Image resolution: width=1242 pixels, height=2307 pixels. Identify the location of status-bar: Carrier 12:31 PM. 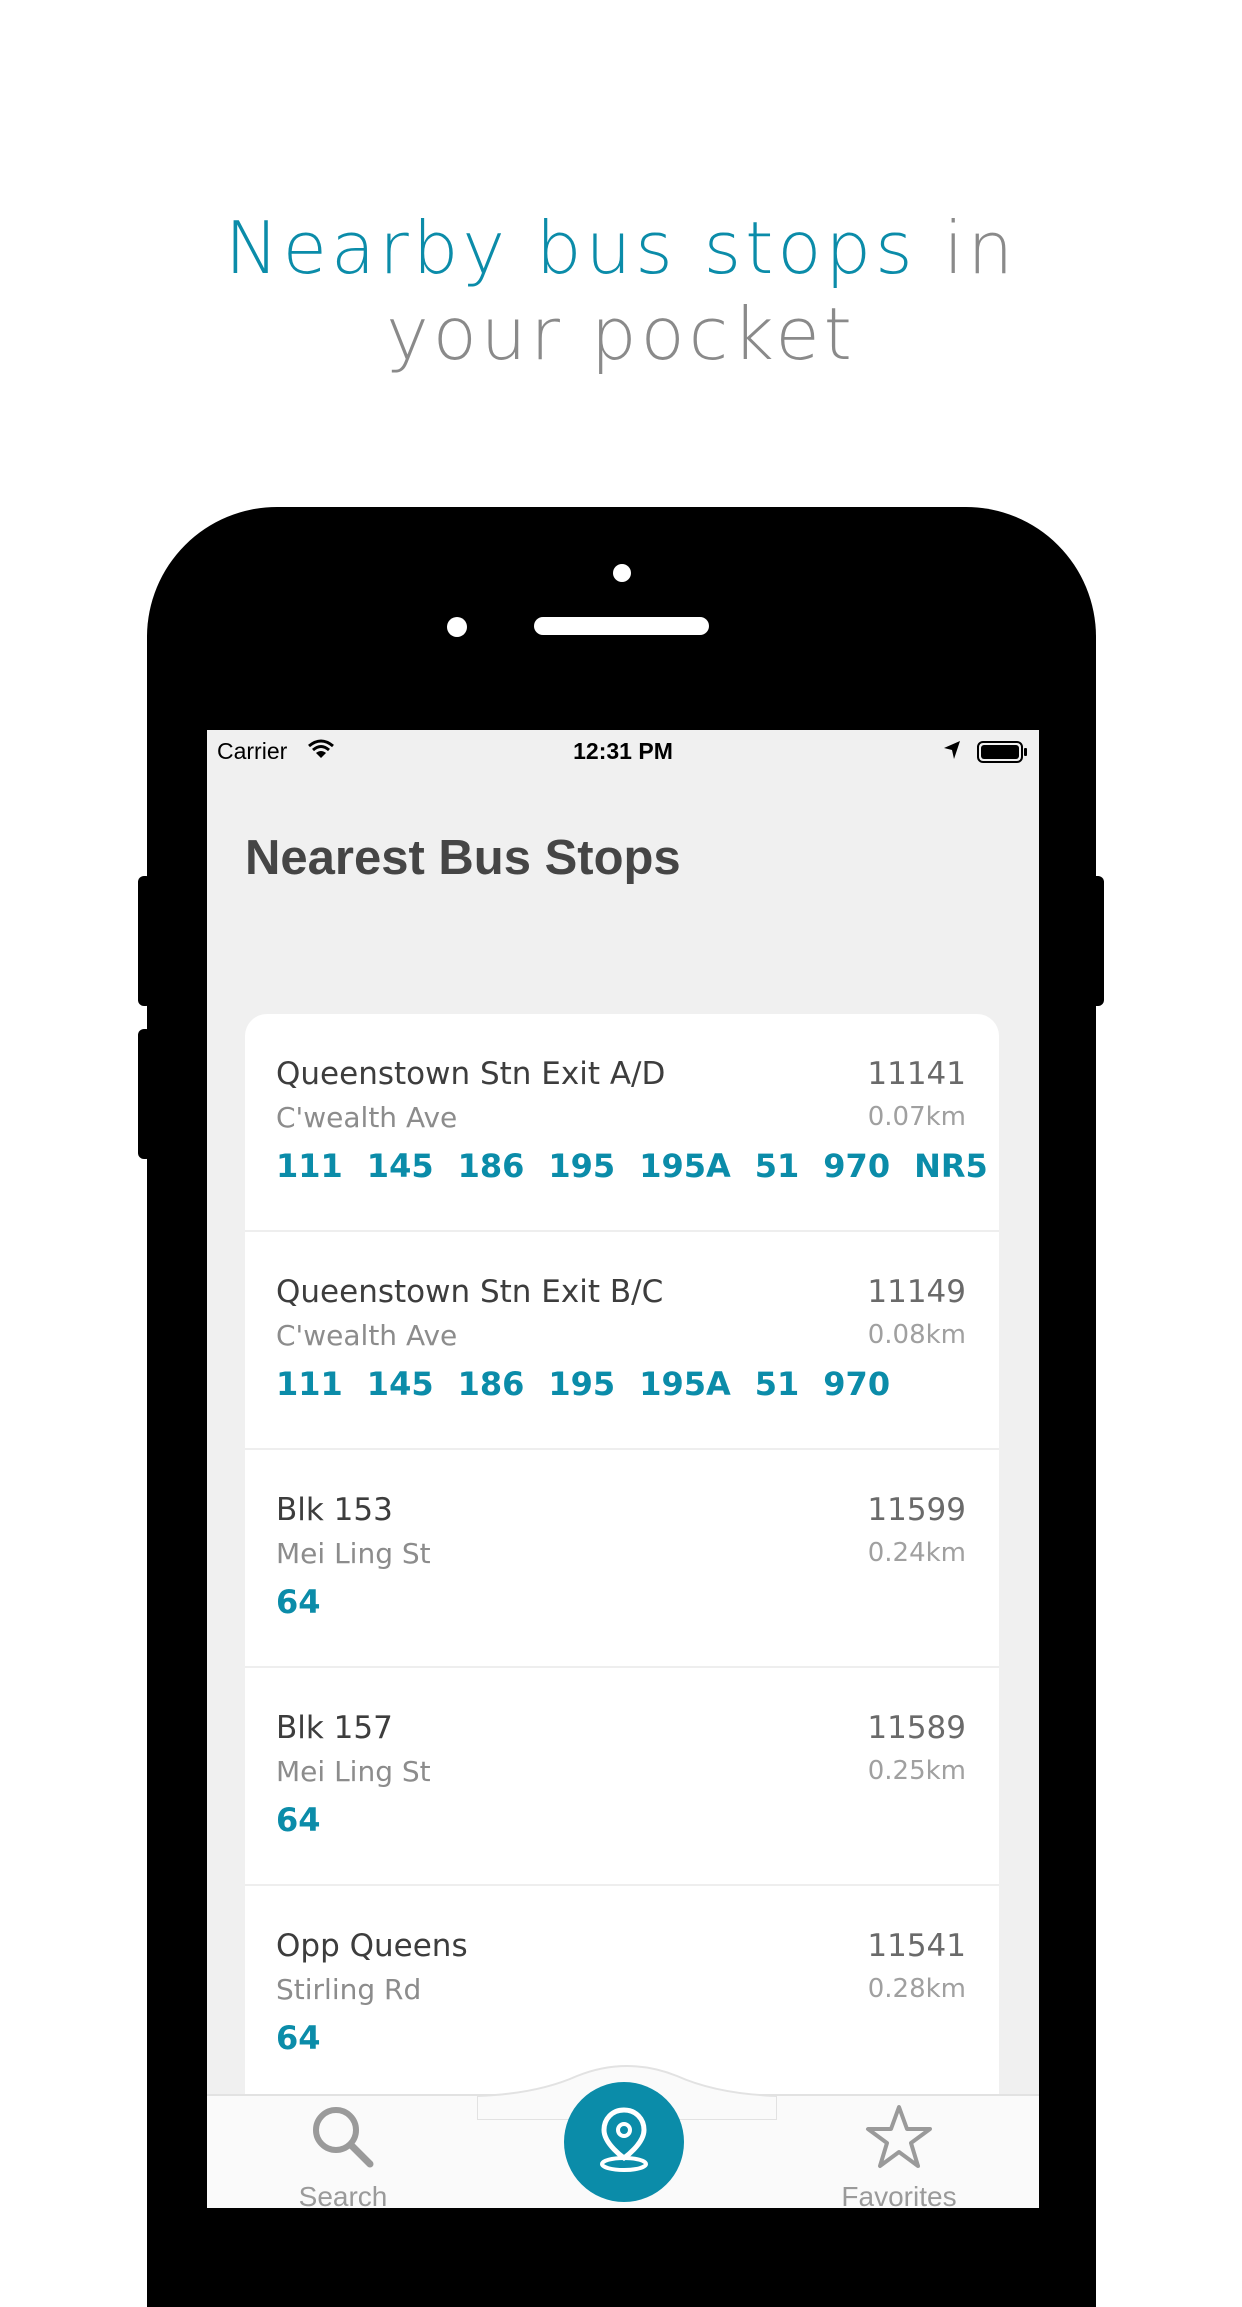
(623, 751).